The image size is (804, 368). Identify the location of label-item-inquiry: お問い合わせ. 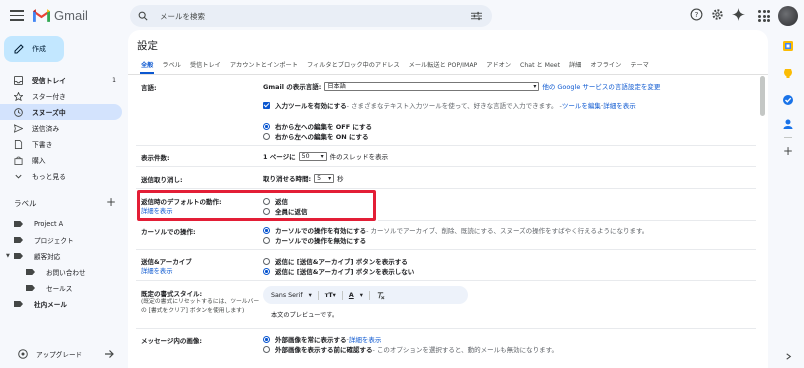
(62, 272).